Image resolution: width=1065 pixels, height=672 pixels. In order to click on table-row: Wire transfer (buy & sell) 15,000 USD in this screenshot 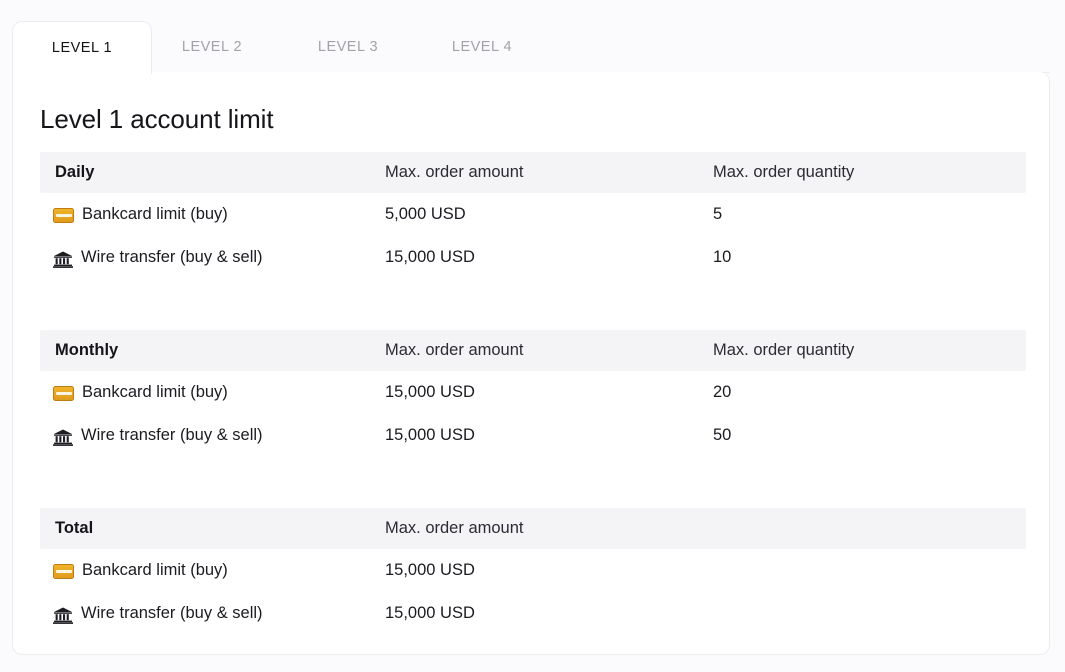, I will do `click(533, 613)`.